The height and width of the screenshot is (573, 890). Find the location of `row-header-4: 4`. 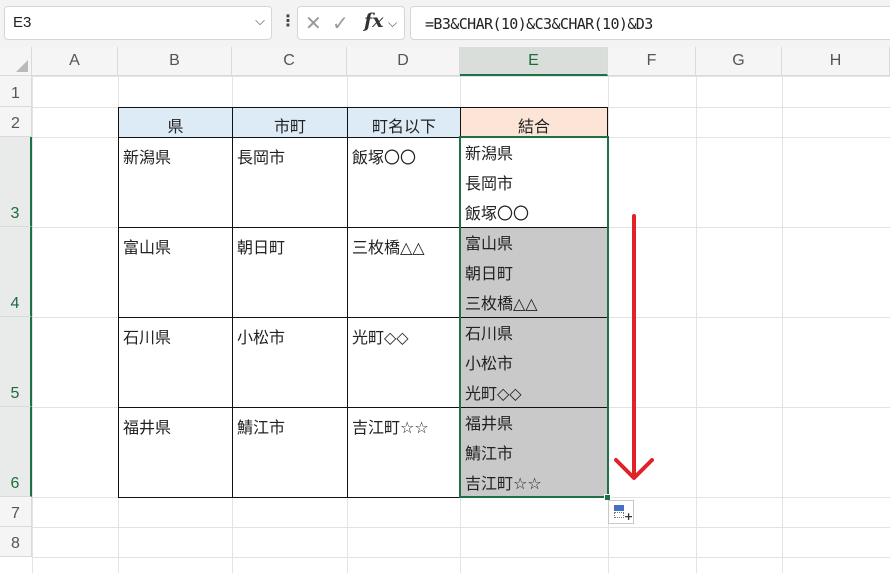

row-header-4: 4 is located at coordinates (16, 272).